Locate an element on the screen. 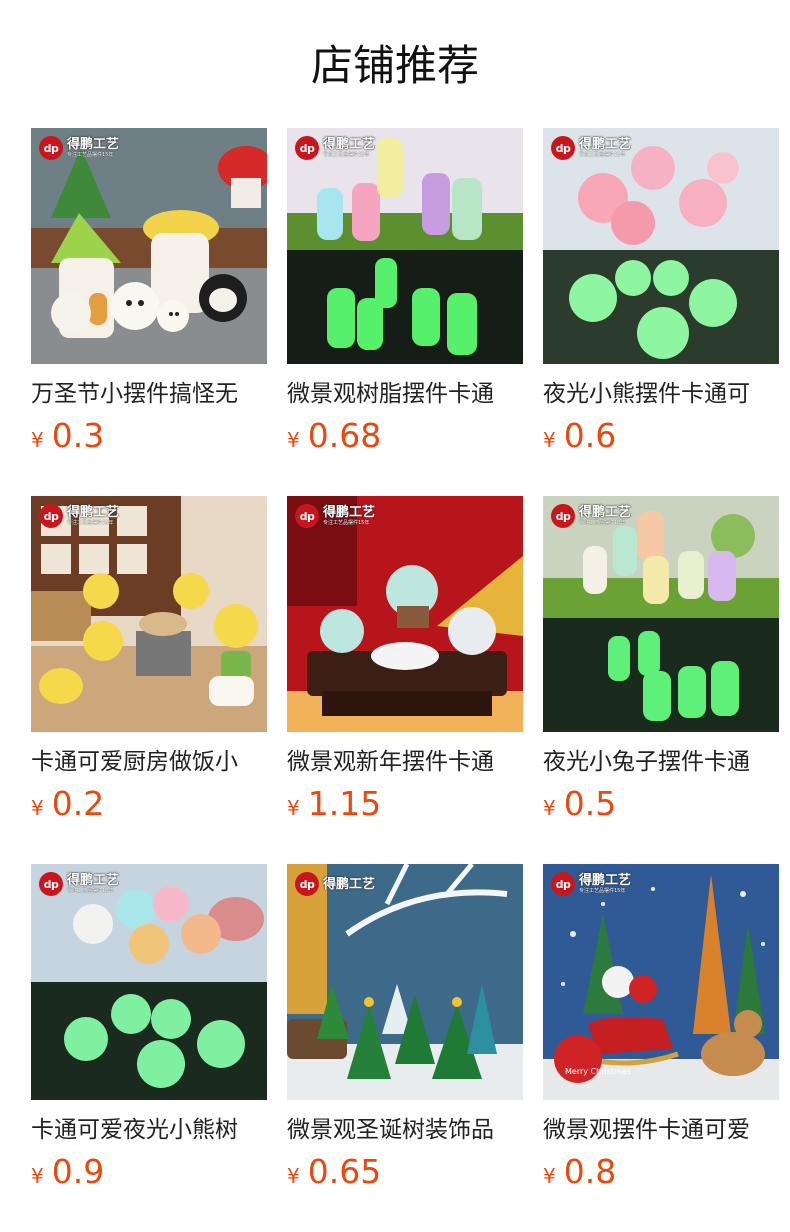  product-title: 卡通可爱夜光小熊树 is located at coordinates (149, 1130).